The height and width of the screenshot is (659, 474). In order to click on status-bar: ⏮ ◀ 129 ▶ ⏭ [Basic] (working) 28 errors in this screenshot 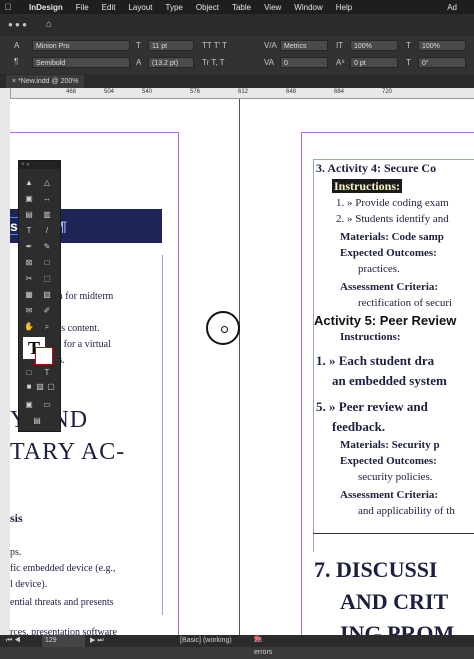, I will do `click(237, 645)`.